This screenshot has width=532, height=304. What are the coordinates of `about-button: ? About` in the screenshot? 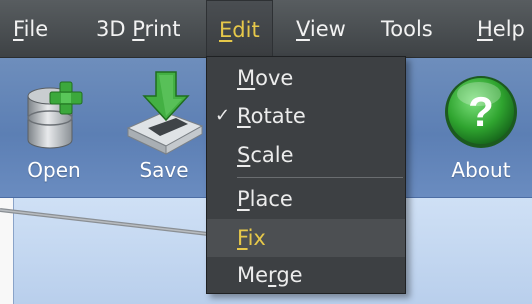 It's located at (481, 128).